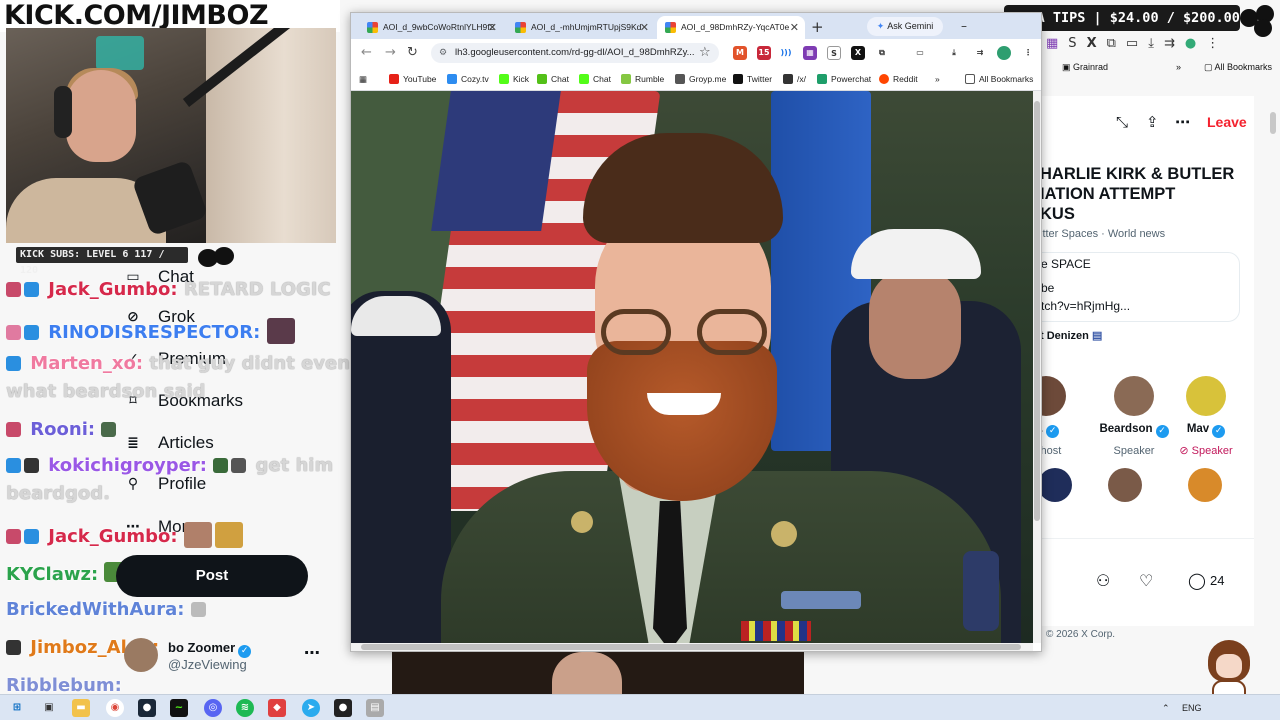  I want to click on bookmark-grainrad: ▣ Grainrad, so click(1085, 67).